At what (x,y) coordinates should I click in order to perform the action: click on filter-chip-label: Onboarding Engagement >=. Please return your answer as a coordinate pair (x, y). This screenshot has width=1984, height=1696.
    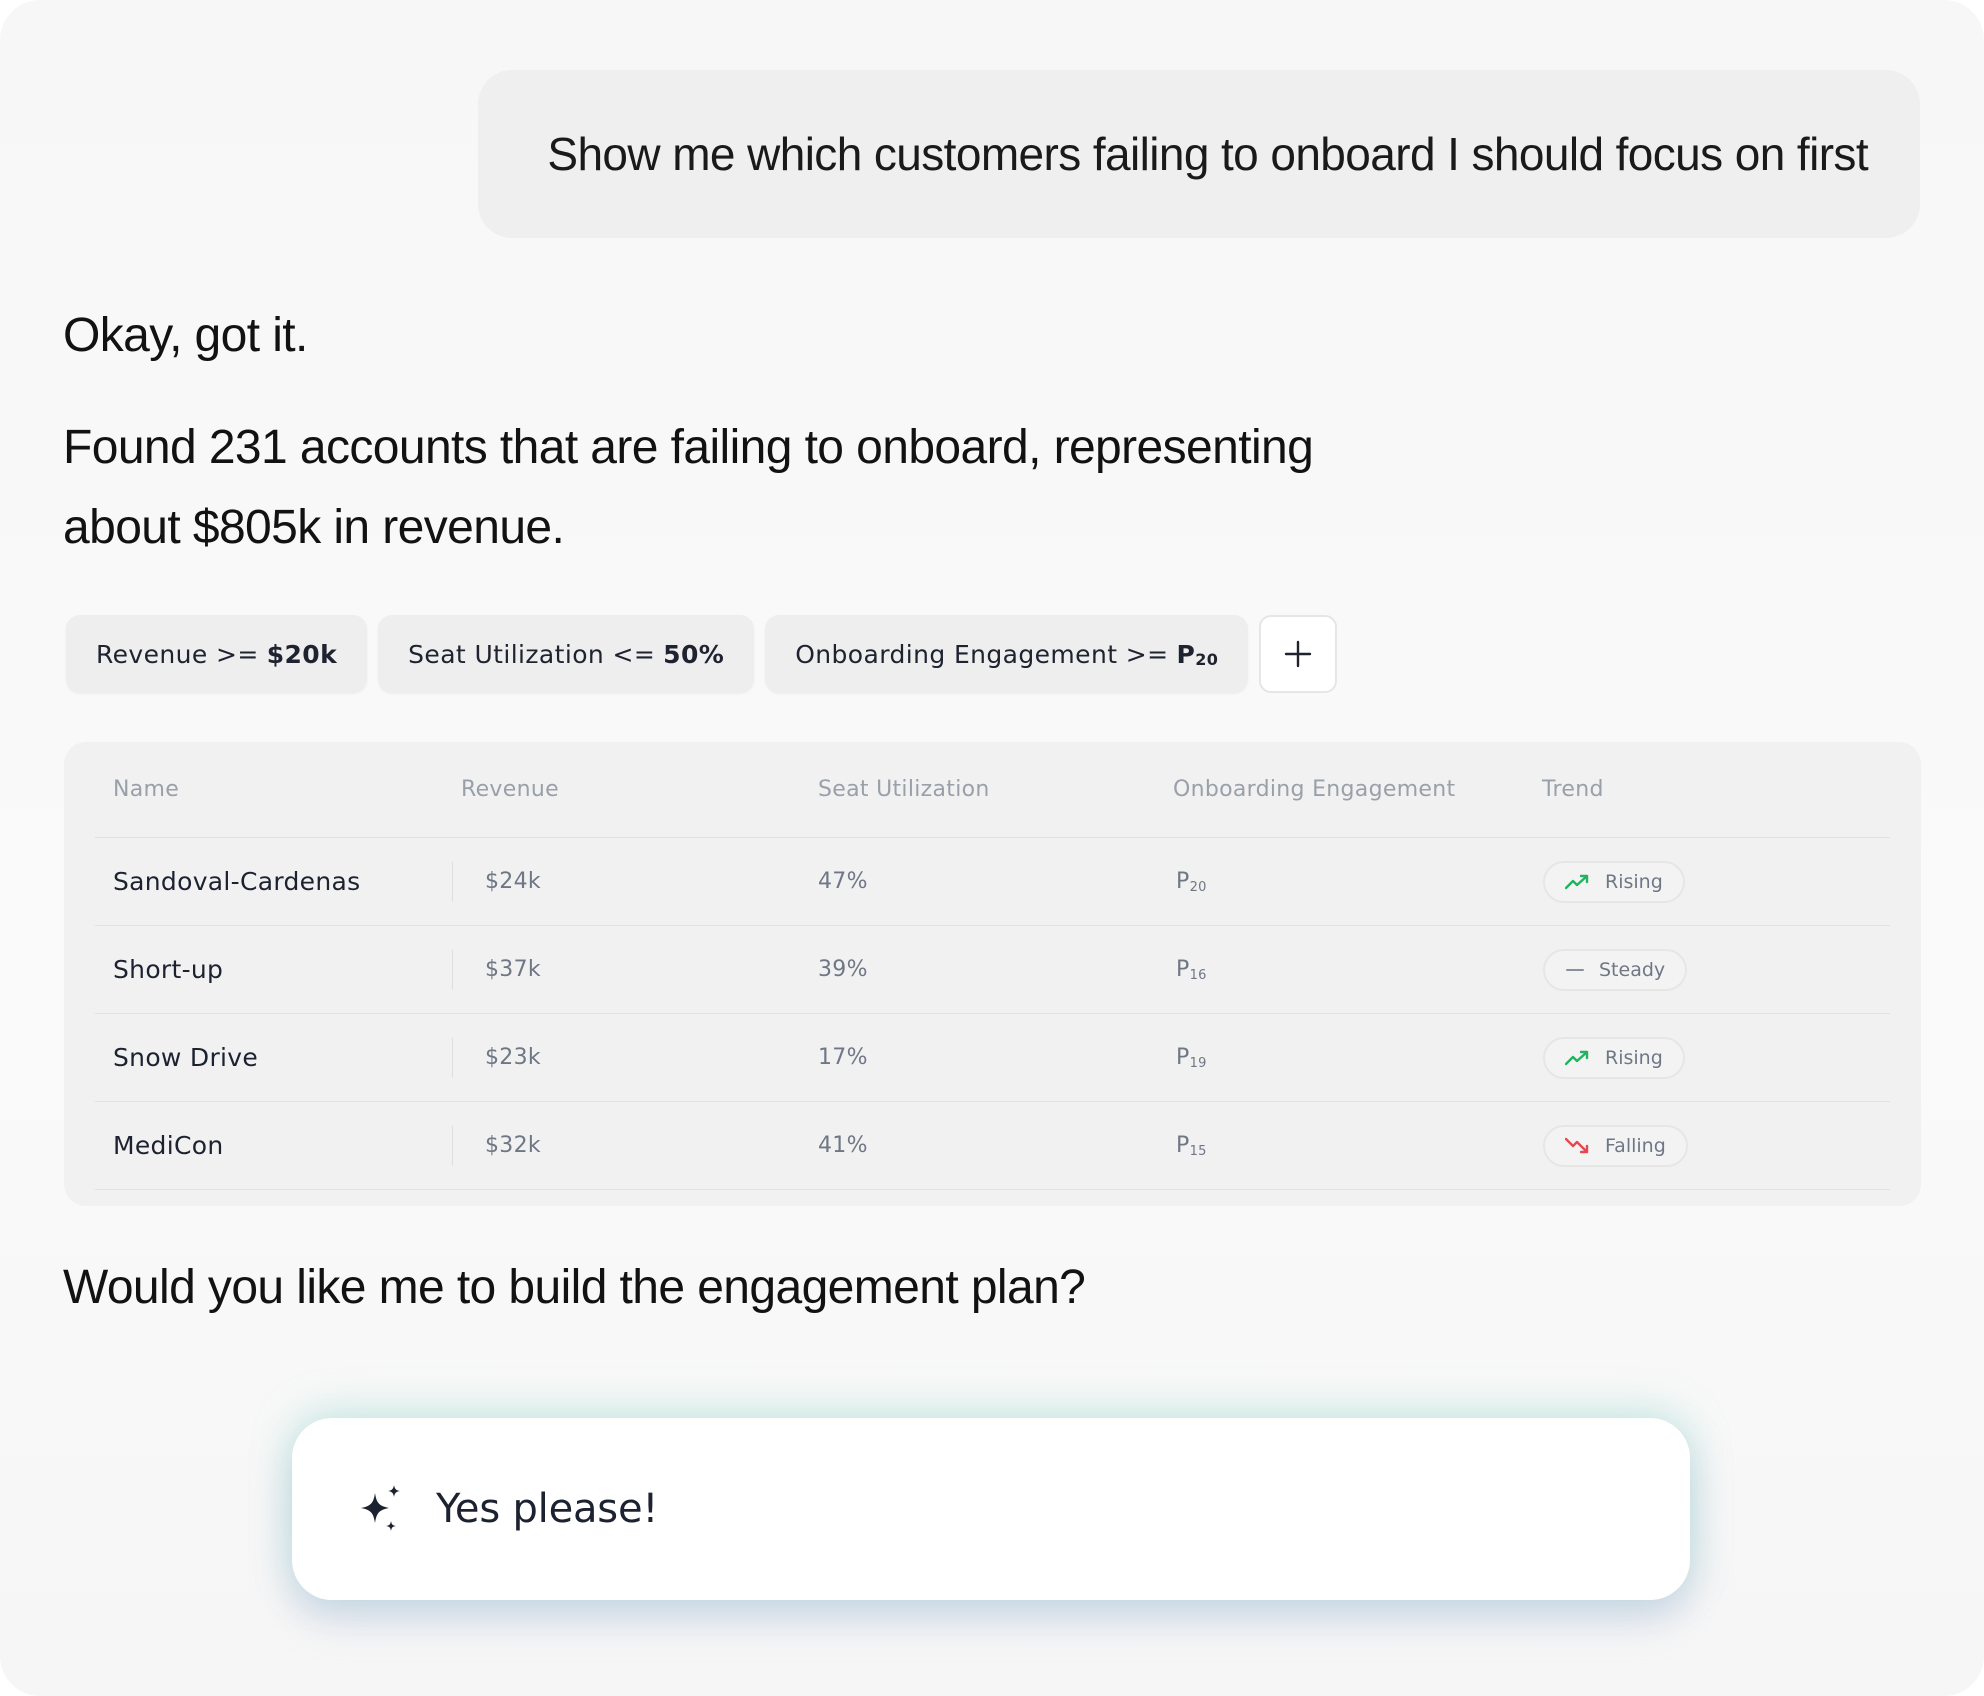
    Looking at the image, I should click on (982, 654).